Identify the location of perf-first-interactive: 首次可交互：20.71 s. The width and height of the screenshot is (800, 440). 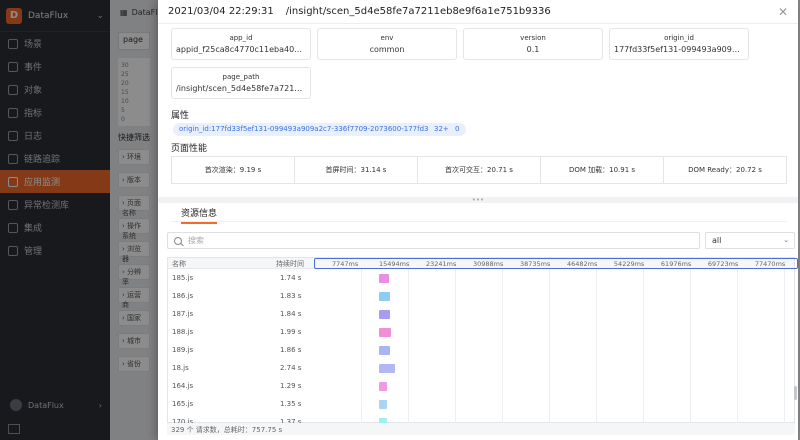
(479, 170).